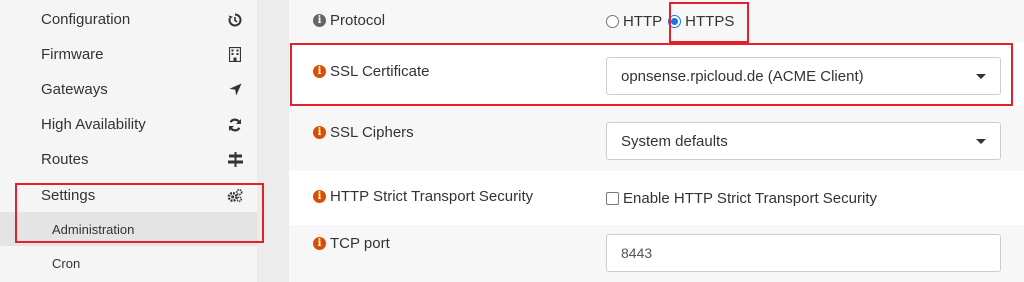 This screenshot has height=282, width=1024. What do you see at coordinates (235, 160) in the screenshot?
I see `signpost-icon` at bounding box center [235, 160].